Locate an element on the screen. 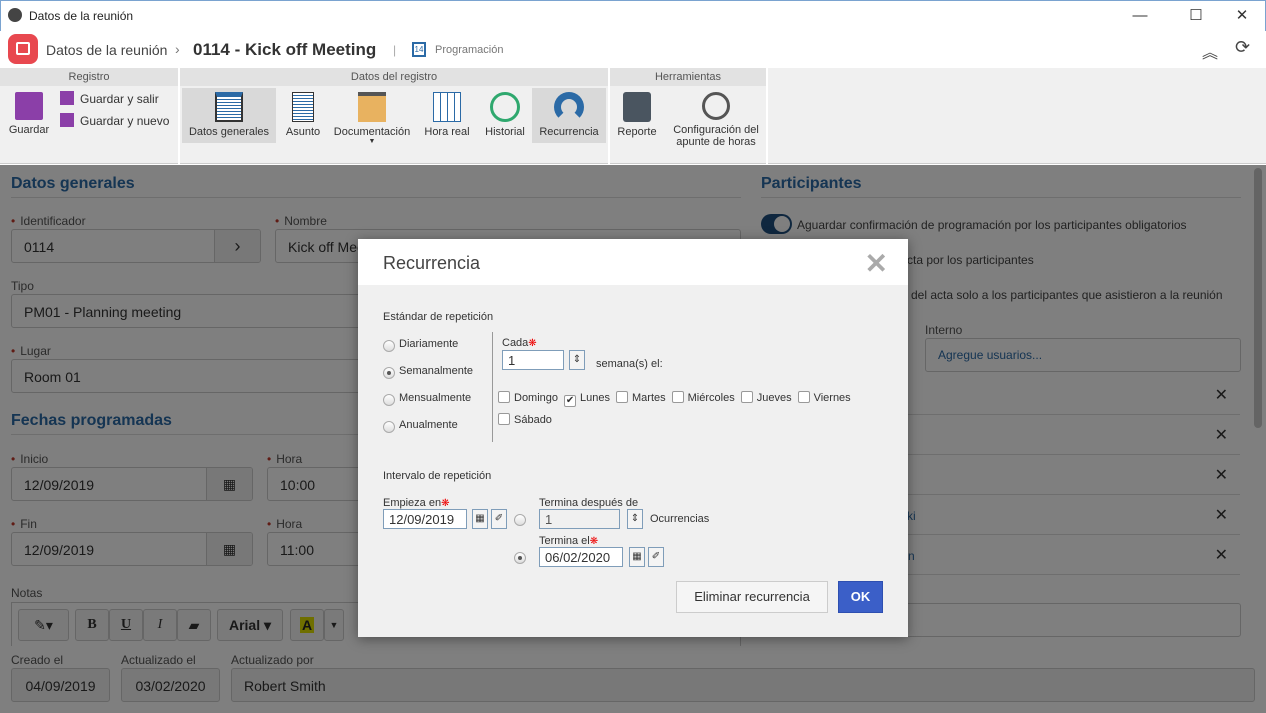 The image size is (1266, 713). tab-hora-real: Hora real is located at coordinates (447, 115).